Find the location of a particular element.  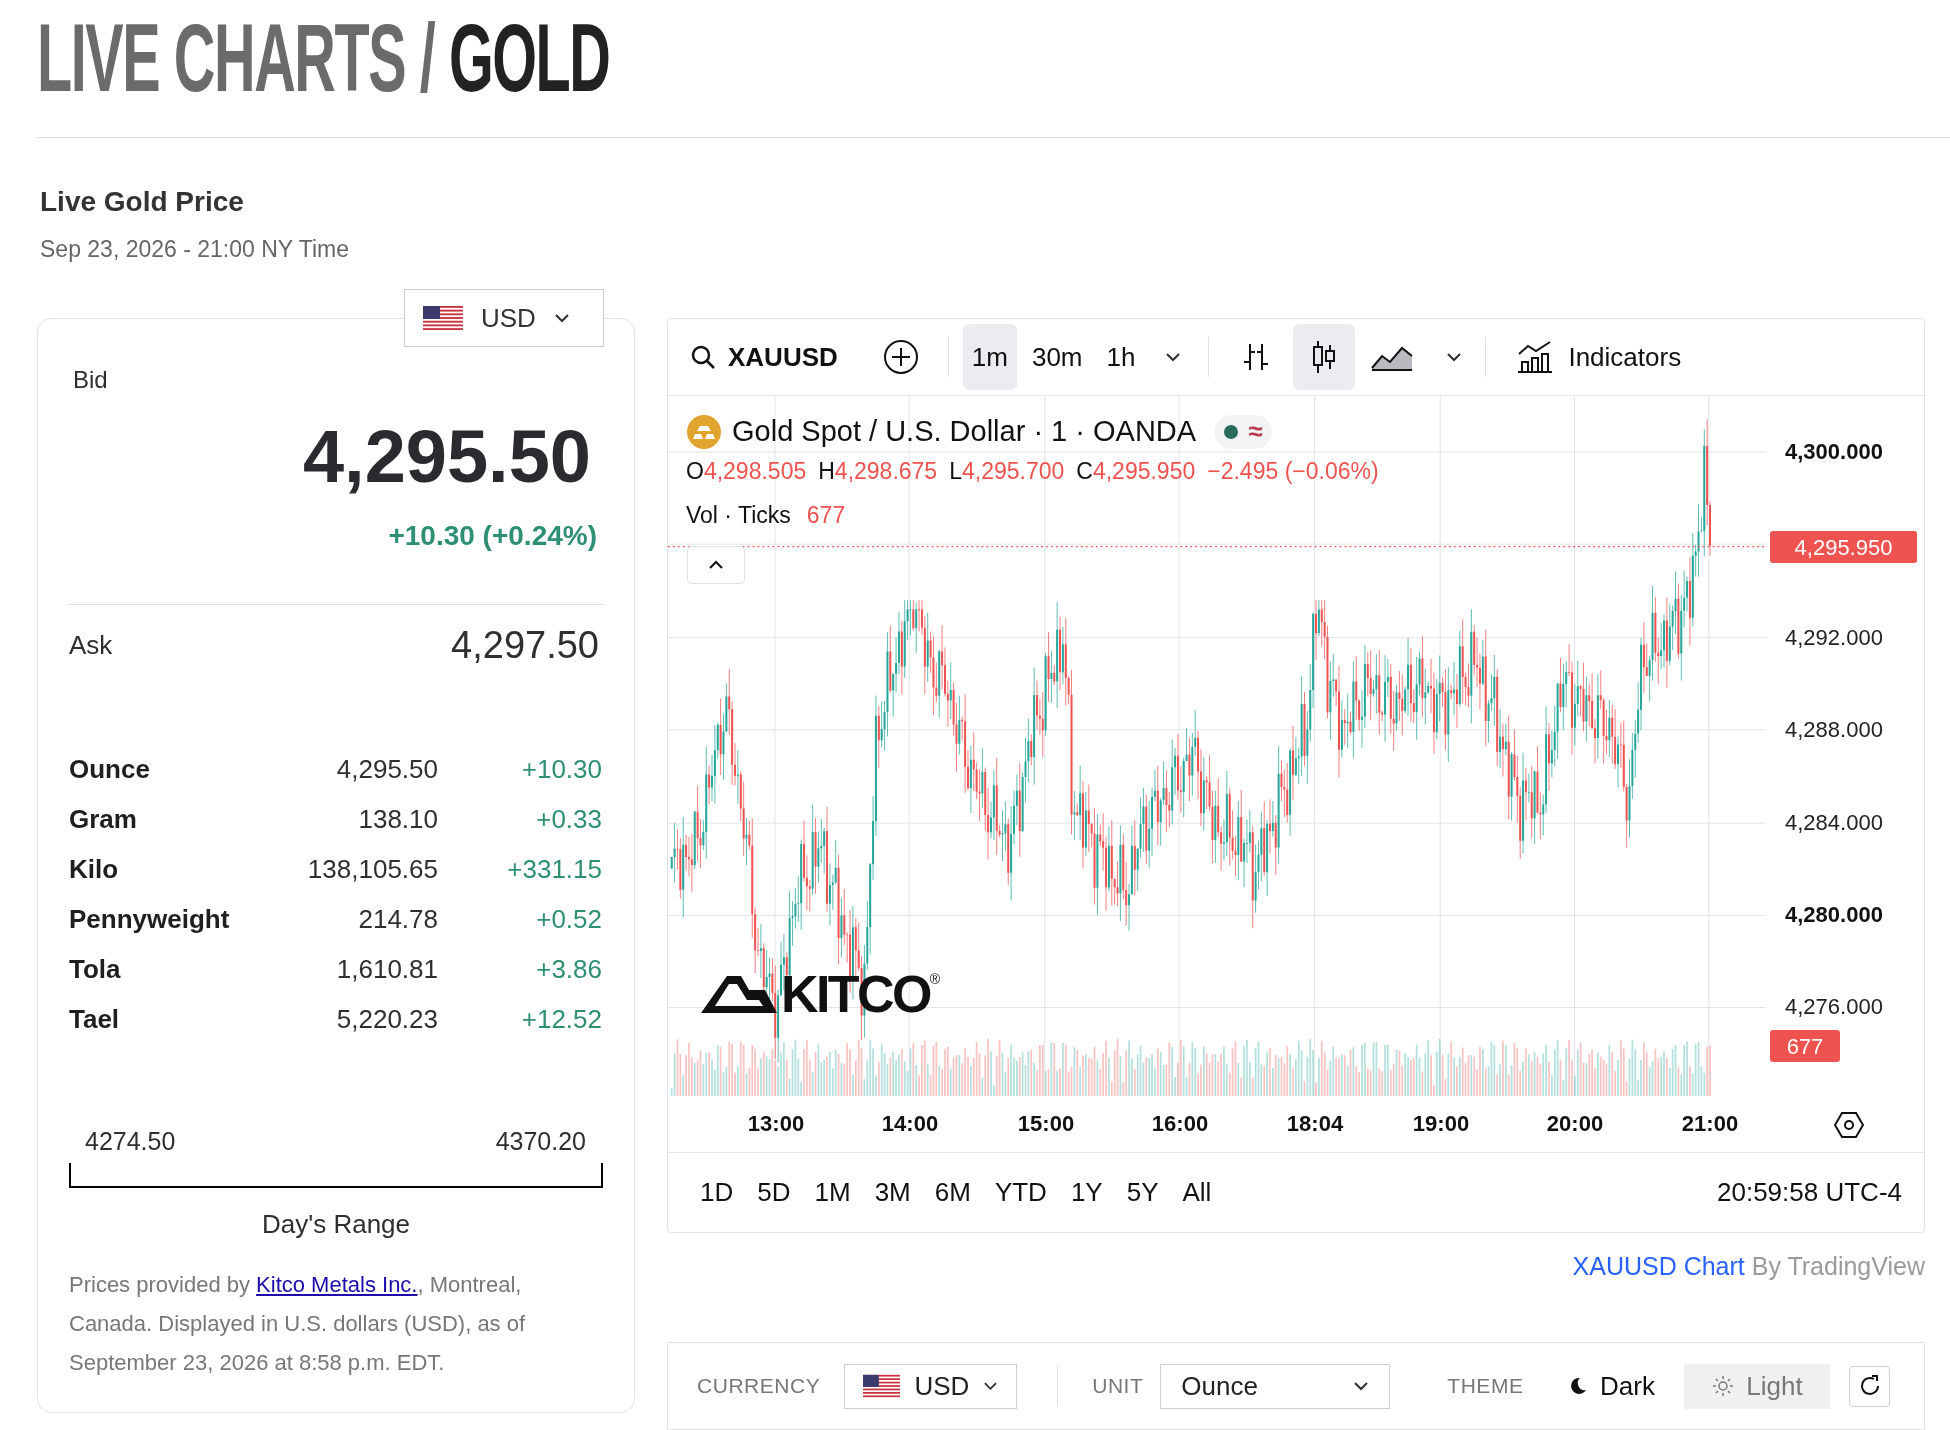

unit-select: Ounce is located at coordinates (1275, 1386).